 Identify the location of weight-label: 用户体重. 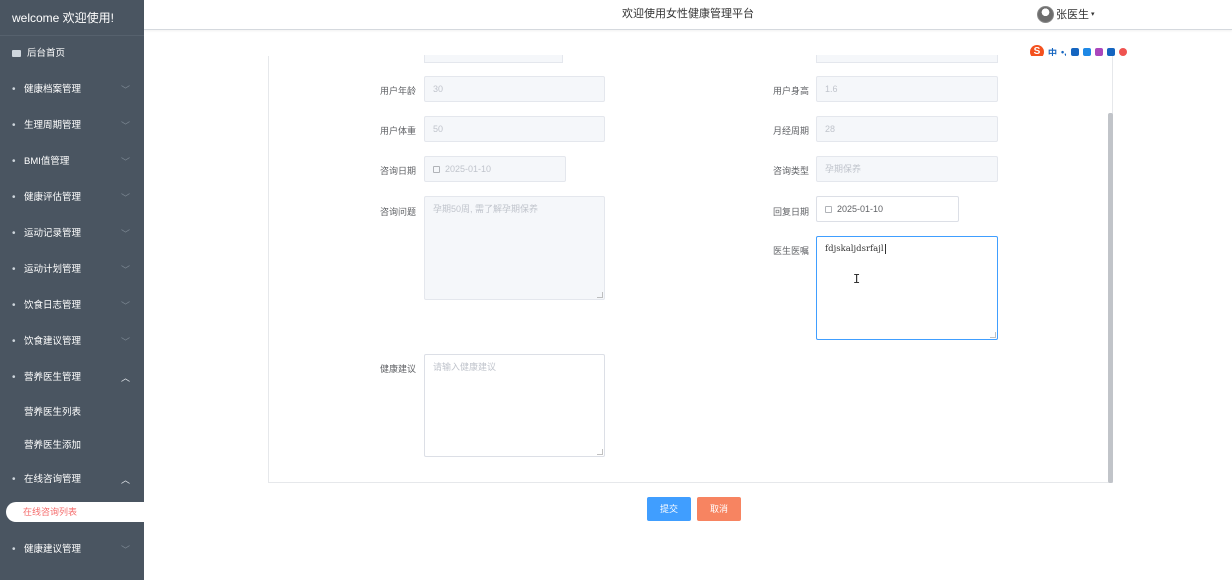
(397, 131).